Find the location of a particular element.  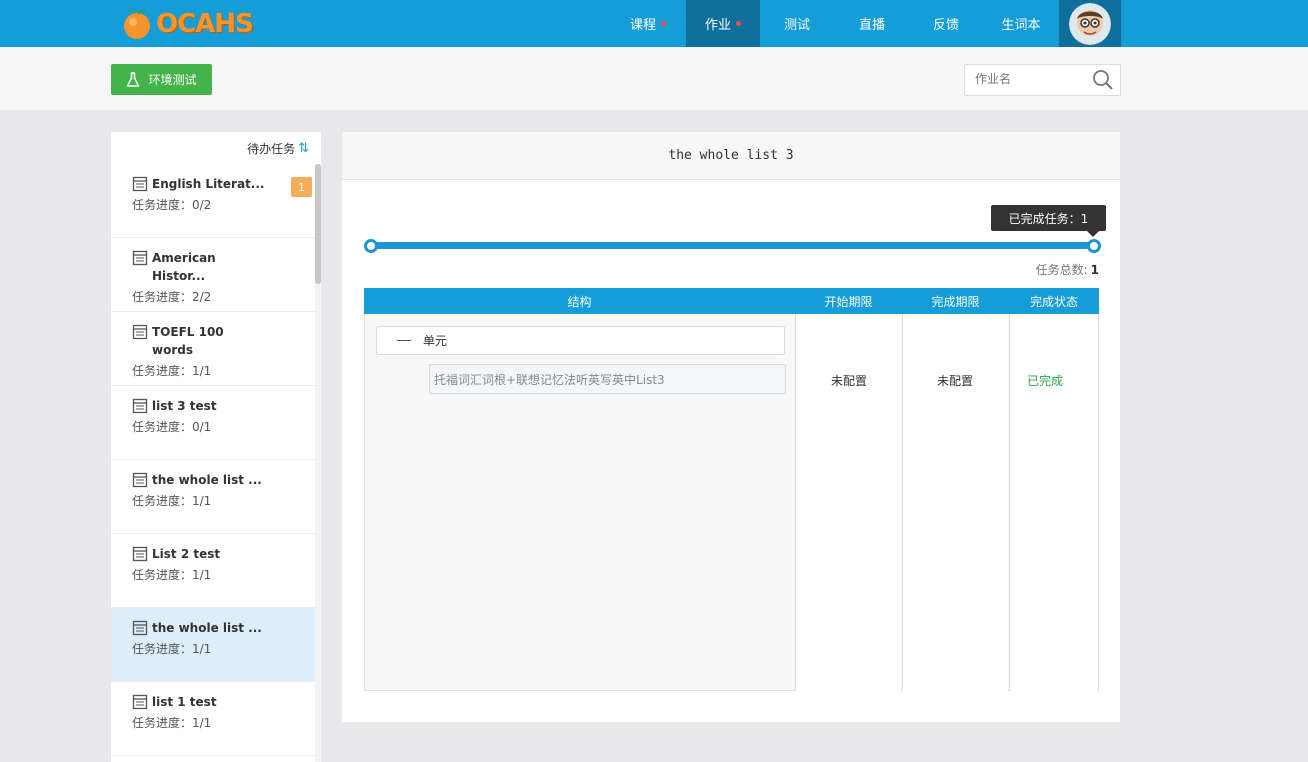

progress-end-knob is located at coordinates (1094, 246).